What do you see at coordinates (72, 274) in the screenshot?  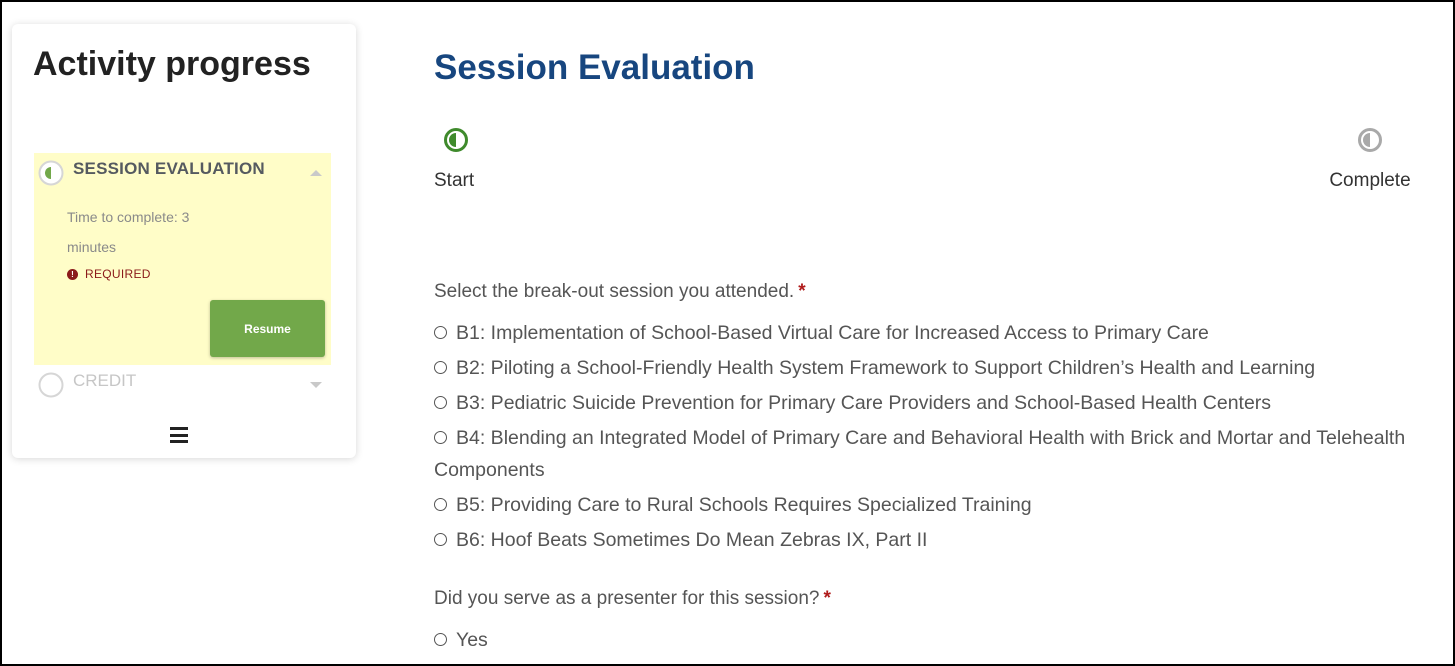 I see `exclamation-circle-icon: !` at bounding box center [72, 274].